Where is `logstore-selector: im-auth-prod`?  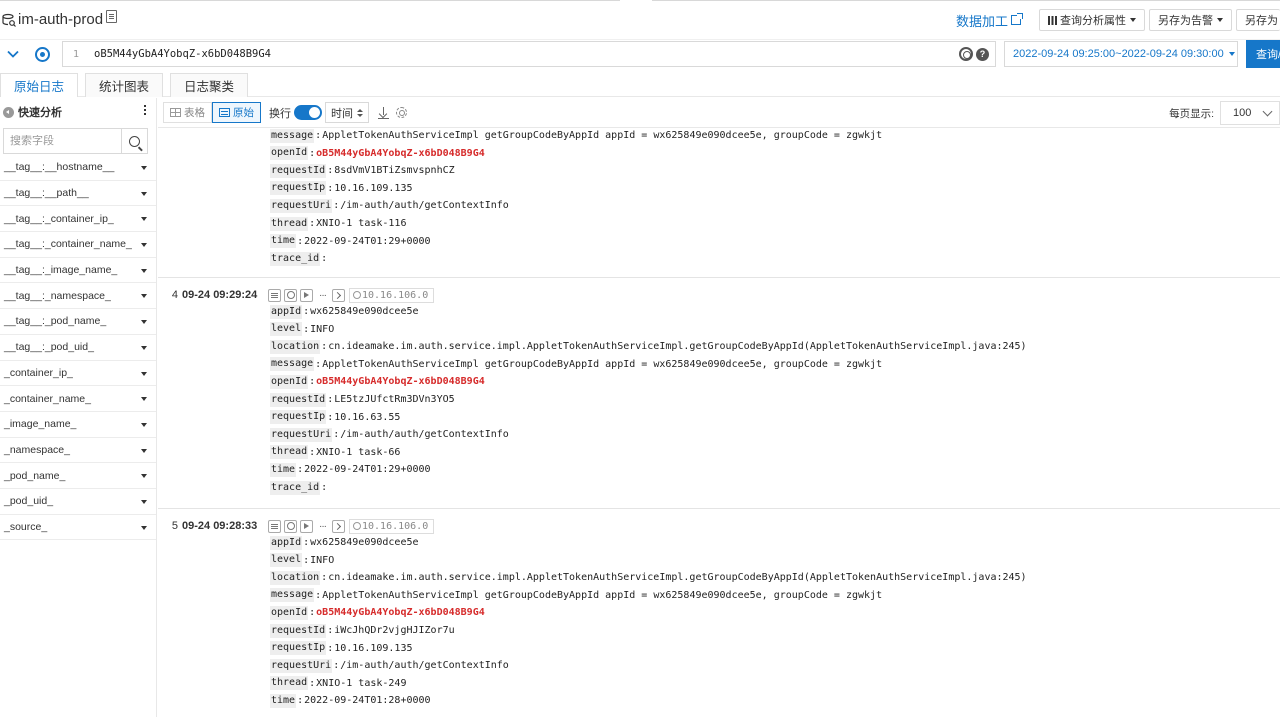 logstore-selector: im-auth-prod is located at coordinates (59, 19).